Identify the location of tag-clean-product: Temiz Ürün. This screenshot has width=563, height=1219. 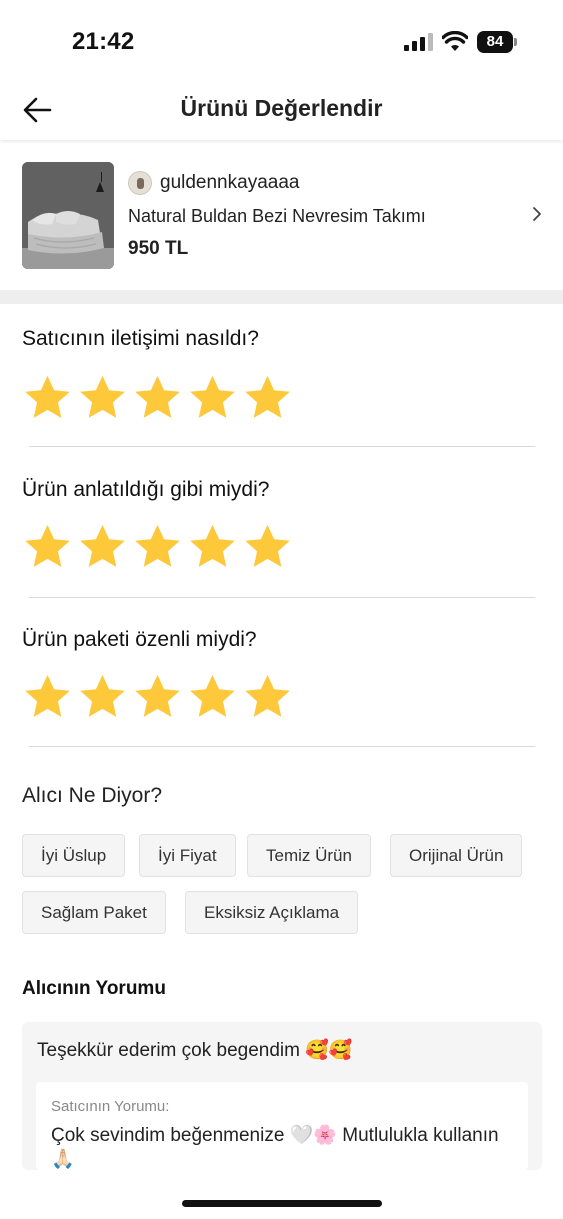
(309, 855).